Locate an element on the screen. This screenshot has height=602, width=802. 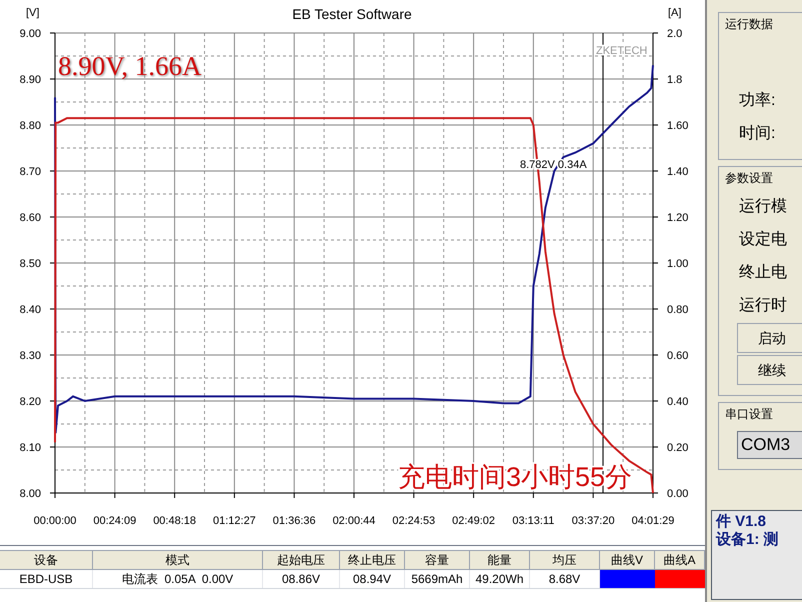
table-cell: 电流表 0.05A 0.00V is located at coordinates (178, 579).